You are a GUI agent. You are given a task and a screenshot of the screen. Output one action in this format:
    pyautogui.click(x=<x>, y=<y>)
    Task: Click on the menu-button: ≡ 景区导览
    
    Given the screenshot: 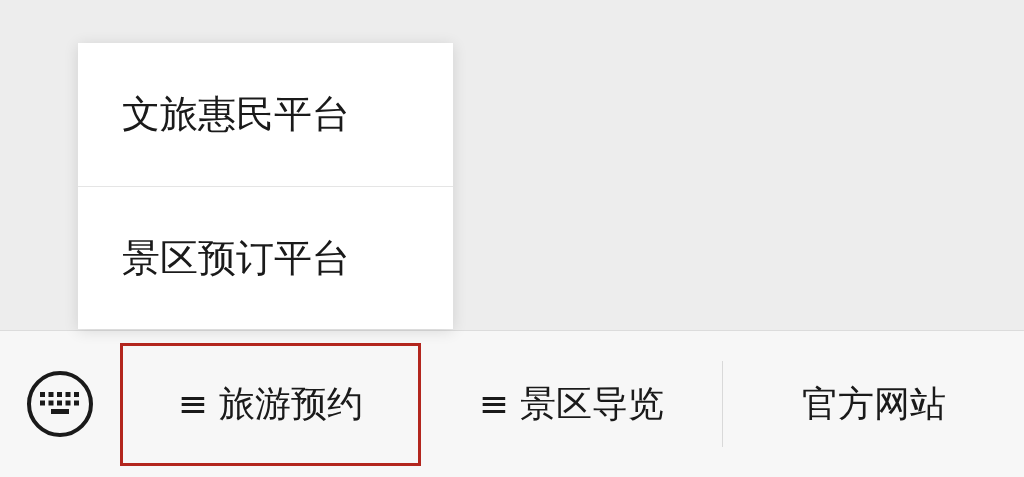 What is the action you would take?
    pyautogui.click(x=571, y=404)
    